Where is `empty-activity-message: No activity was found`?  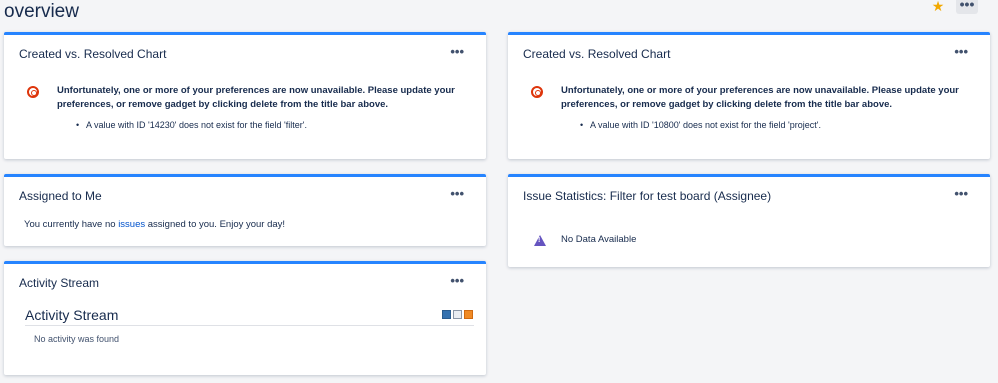 empty-activity-message: No activity was found is located at coordinates (77, 339).